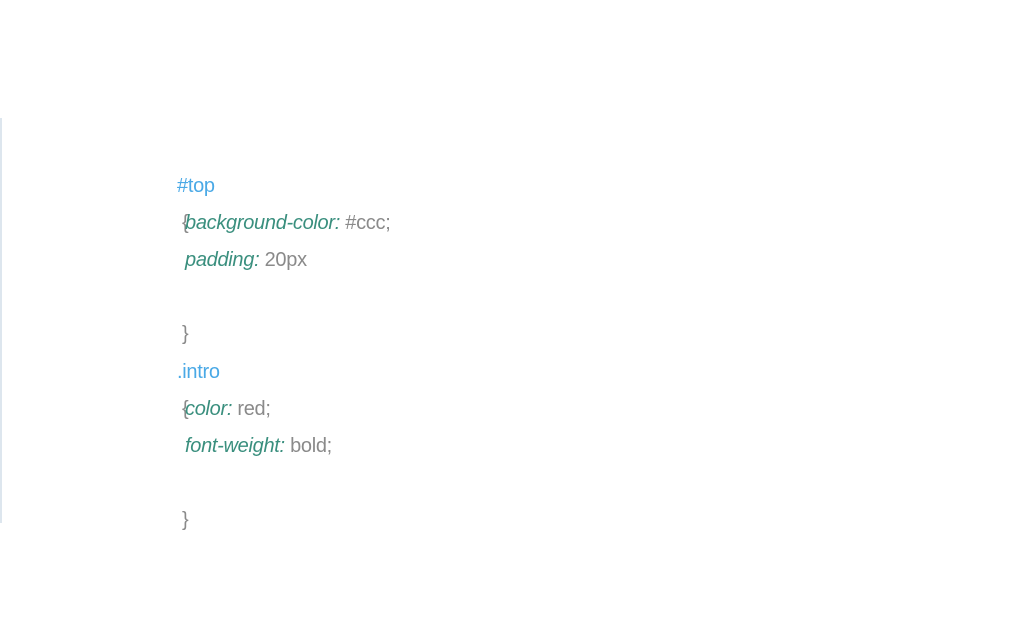 The width and height of the screenshot is (1031, 637). I want to click on code-line-selector-intro: .intro, so click(273, 349).